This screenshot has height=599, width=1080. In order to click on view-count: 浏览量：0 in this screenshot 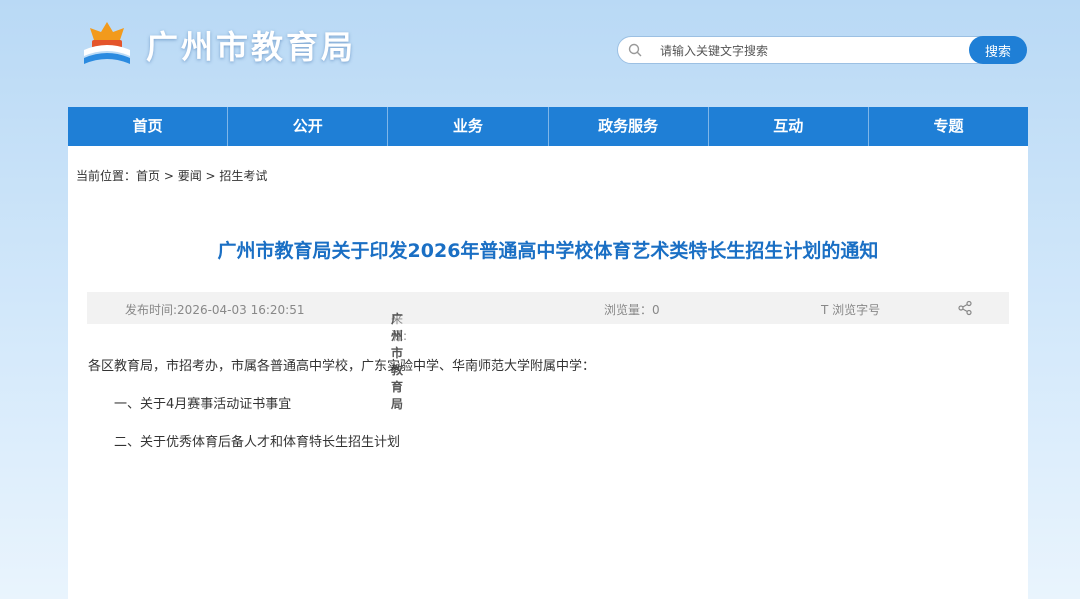, I will do `click(632, 310)`.